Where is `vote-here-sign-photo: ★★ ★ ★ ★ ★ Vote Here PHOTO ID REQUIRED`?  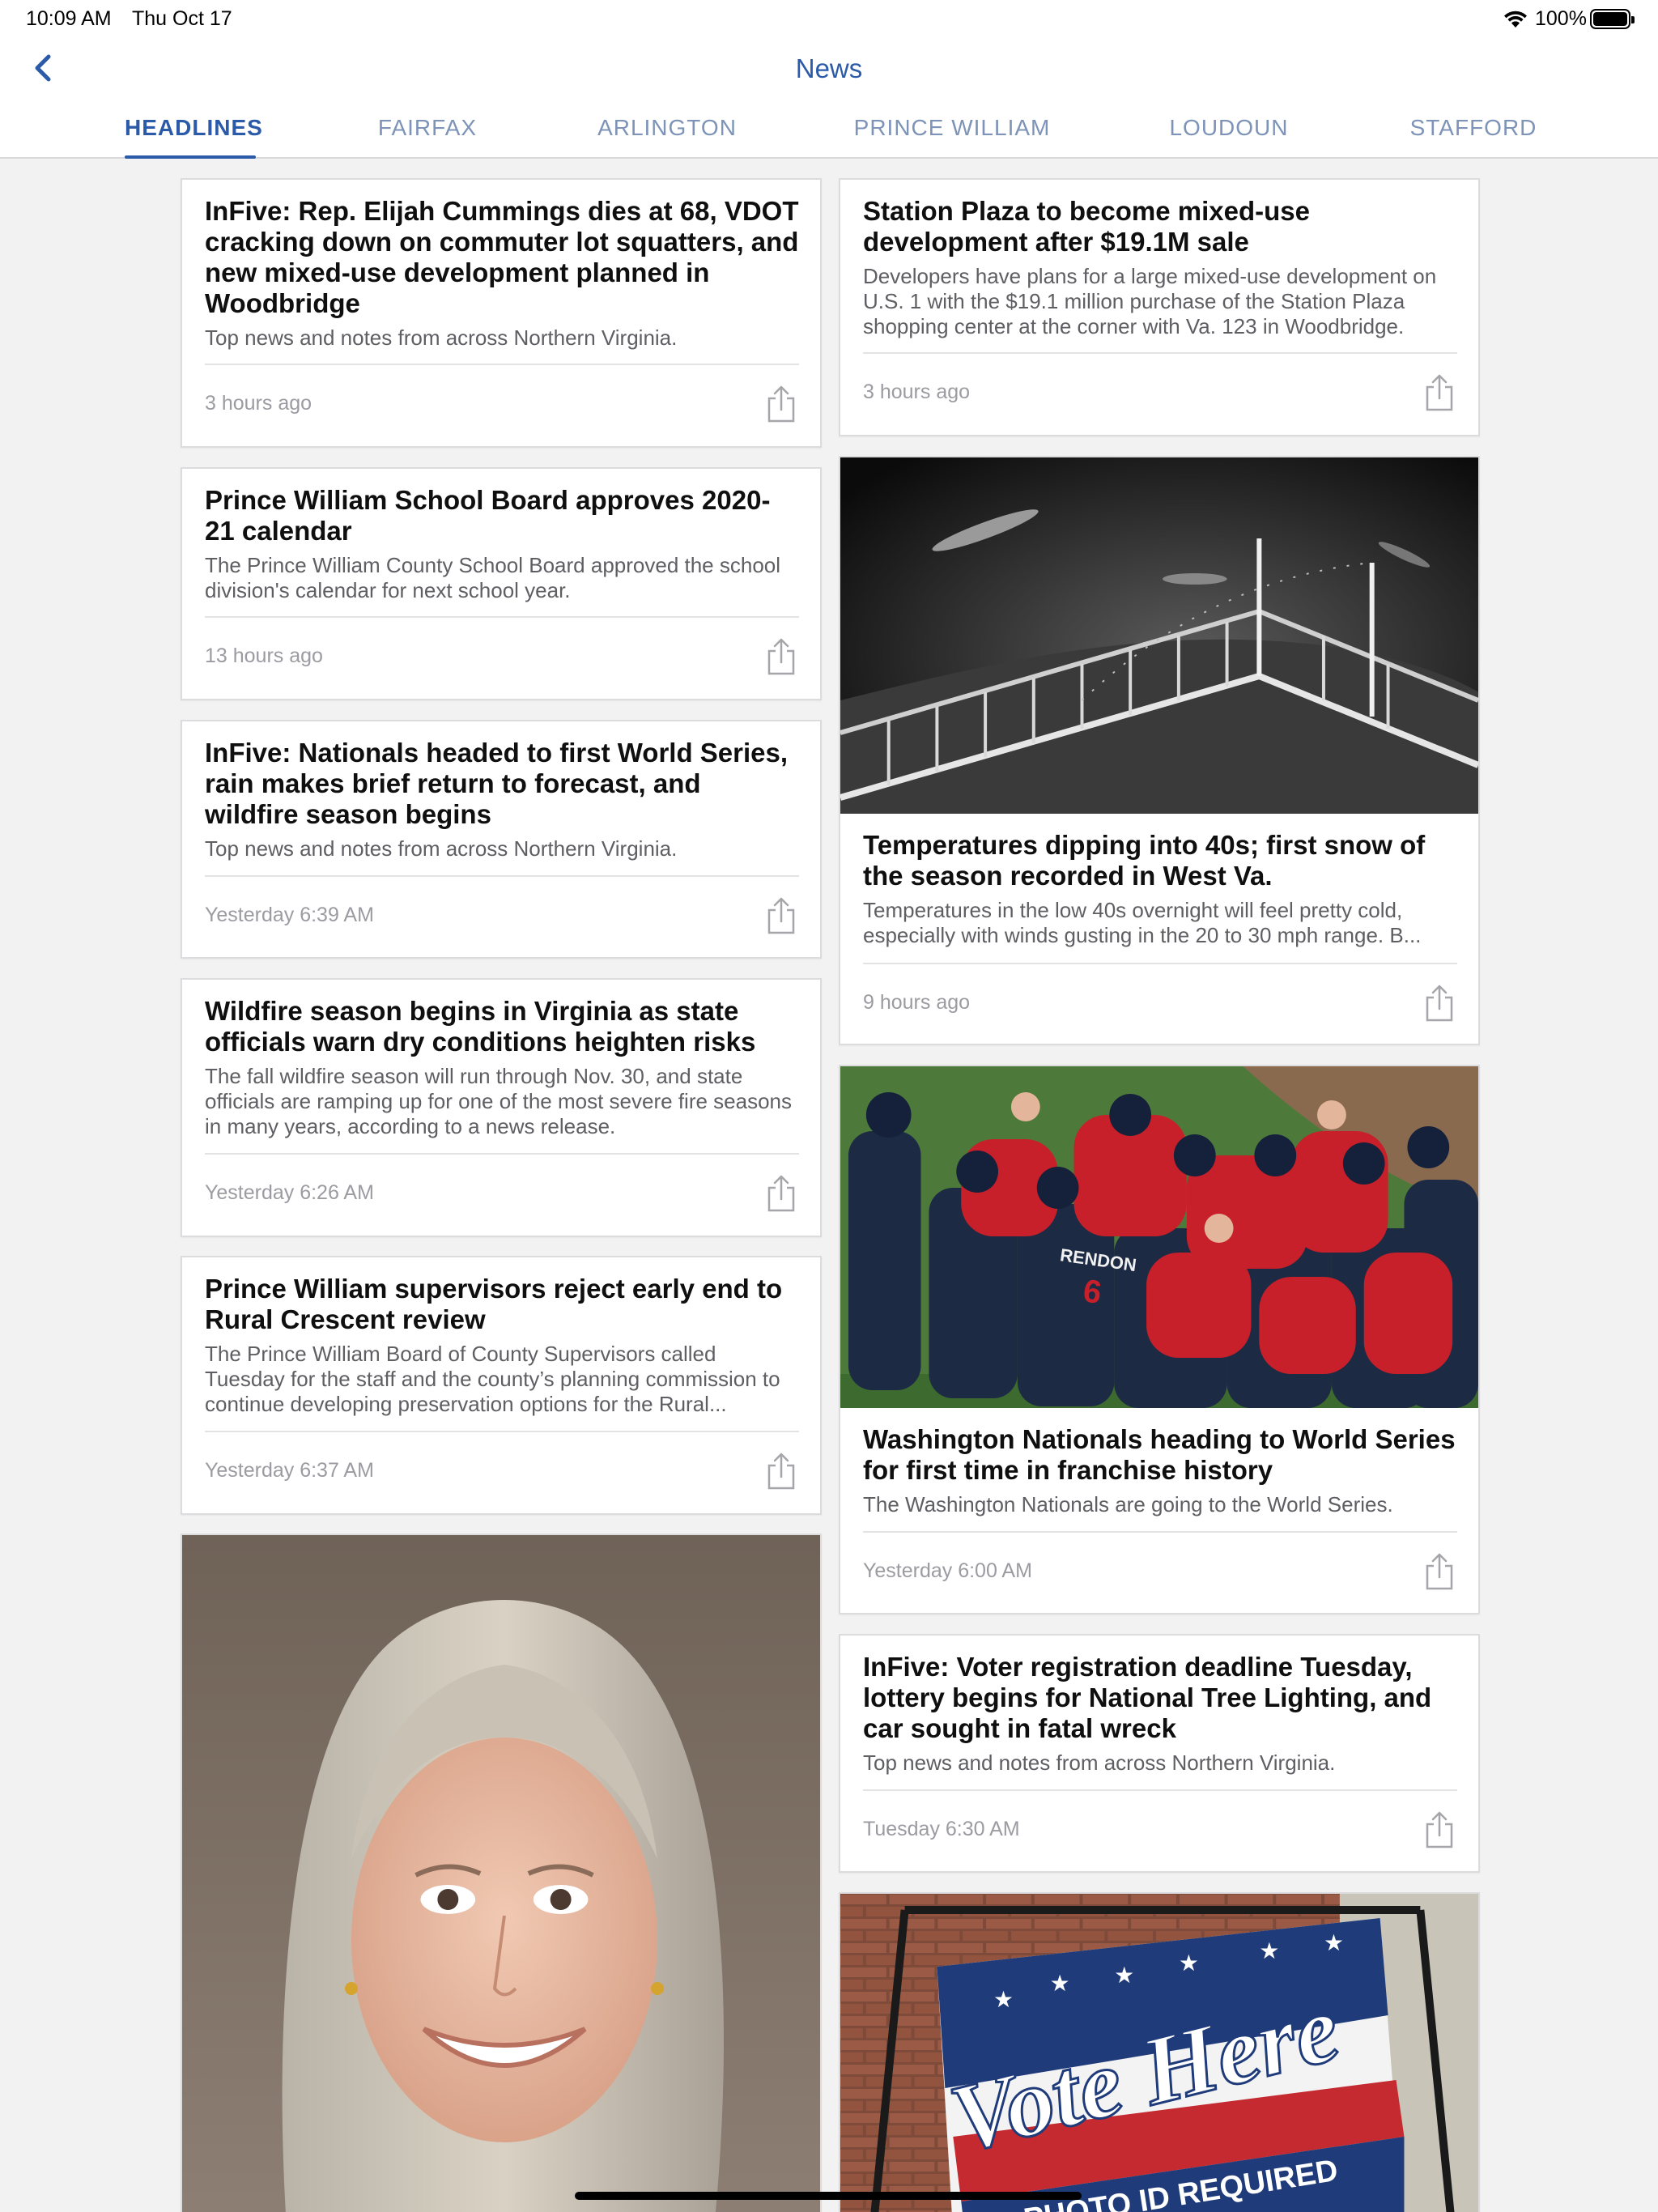 vote-here-sign-photo: ★★ ★ ★ ★ ★ Vote Here PHOTO ID REQUIRED is located at coordinates (1159, 2053).